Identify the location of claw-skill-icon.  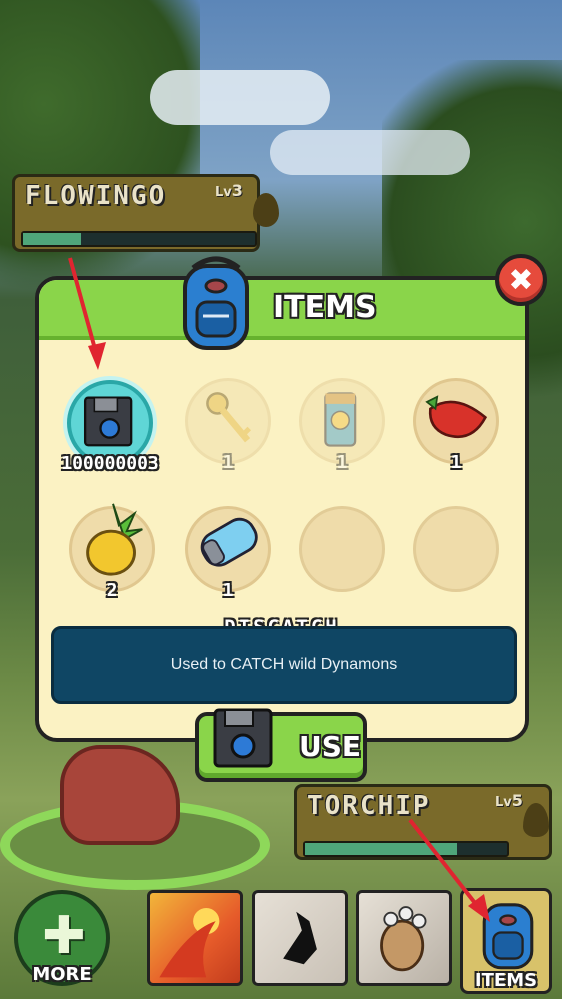
(403, 939).